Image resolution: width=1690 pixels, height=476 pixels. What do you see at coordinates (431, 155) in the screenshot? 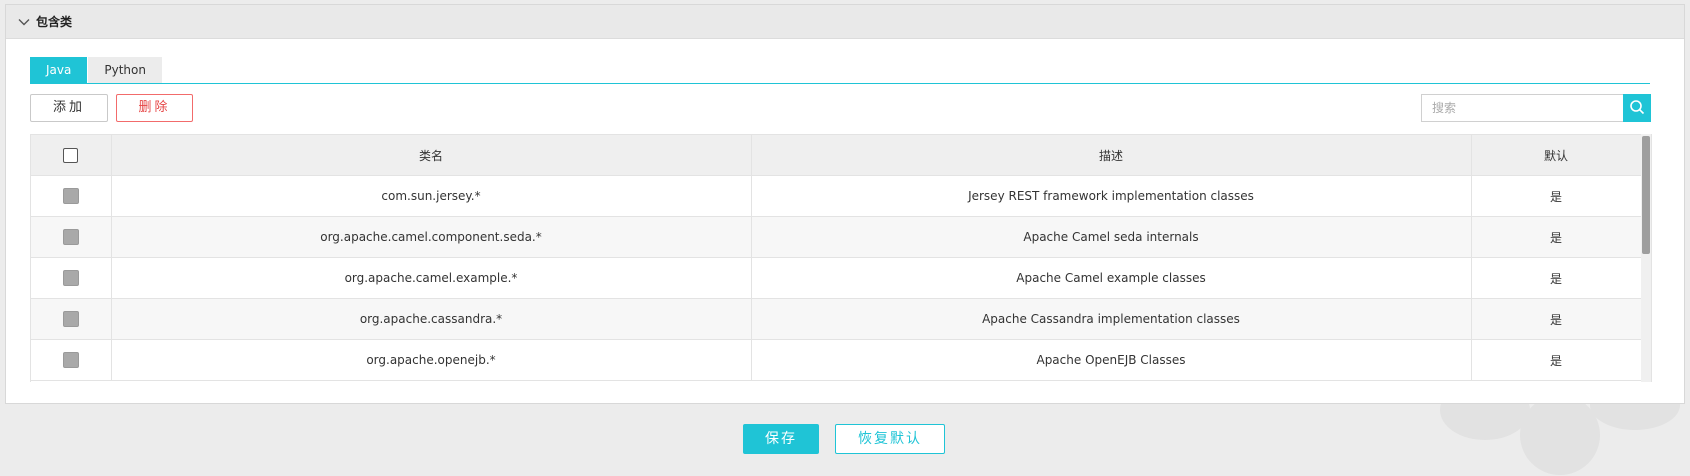
I see `column-header-class-name: 类名` at bounding box center [431, 155].